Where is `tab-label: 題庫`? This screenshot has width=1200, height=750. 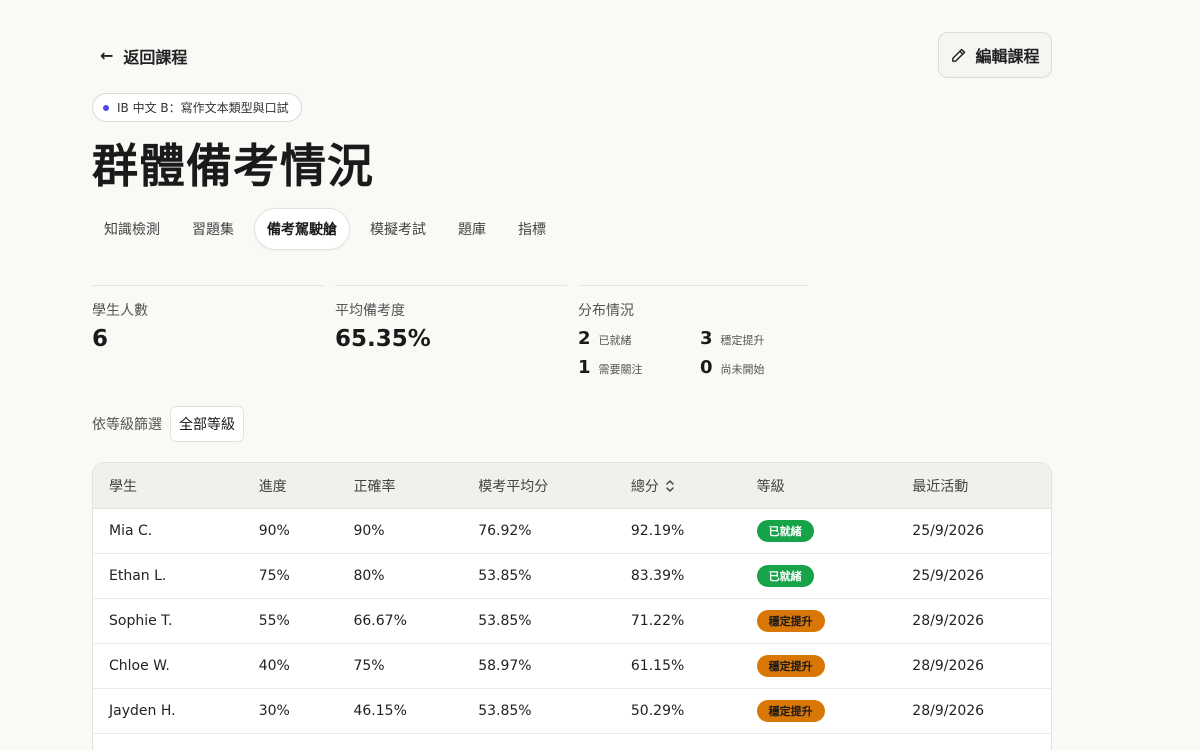 tab-label: 題庫 is located at coordinates (472, 230).